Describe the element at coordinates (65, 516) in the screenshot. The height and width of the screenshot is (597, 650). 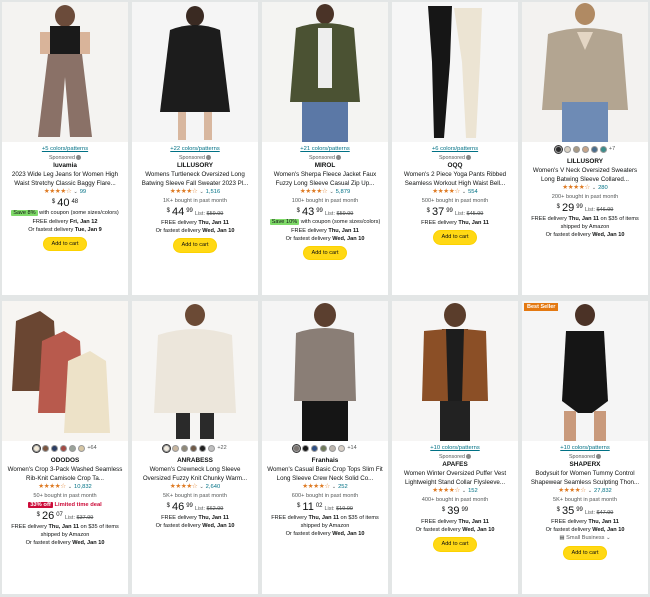
I see `price: $26 07 List: $37.99` at that location.